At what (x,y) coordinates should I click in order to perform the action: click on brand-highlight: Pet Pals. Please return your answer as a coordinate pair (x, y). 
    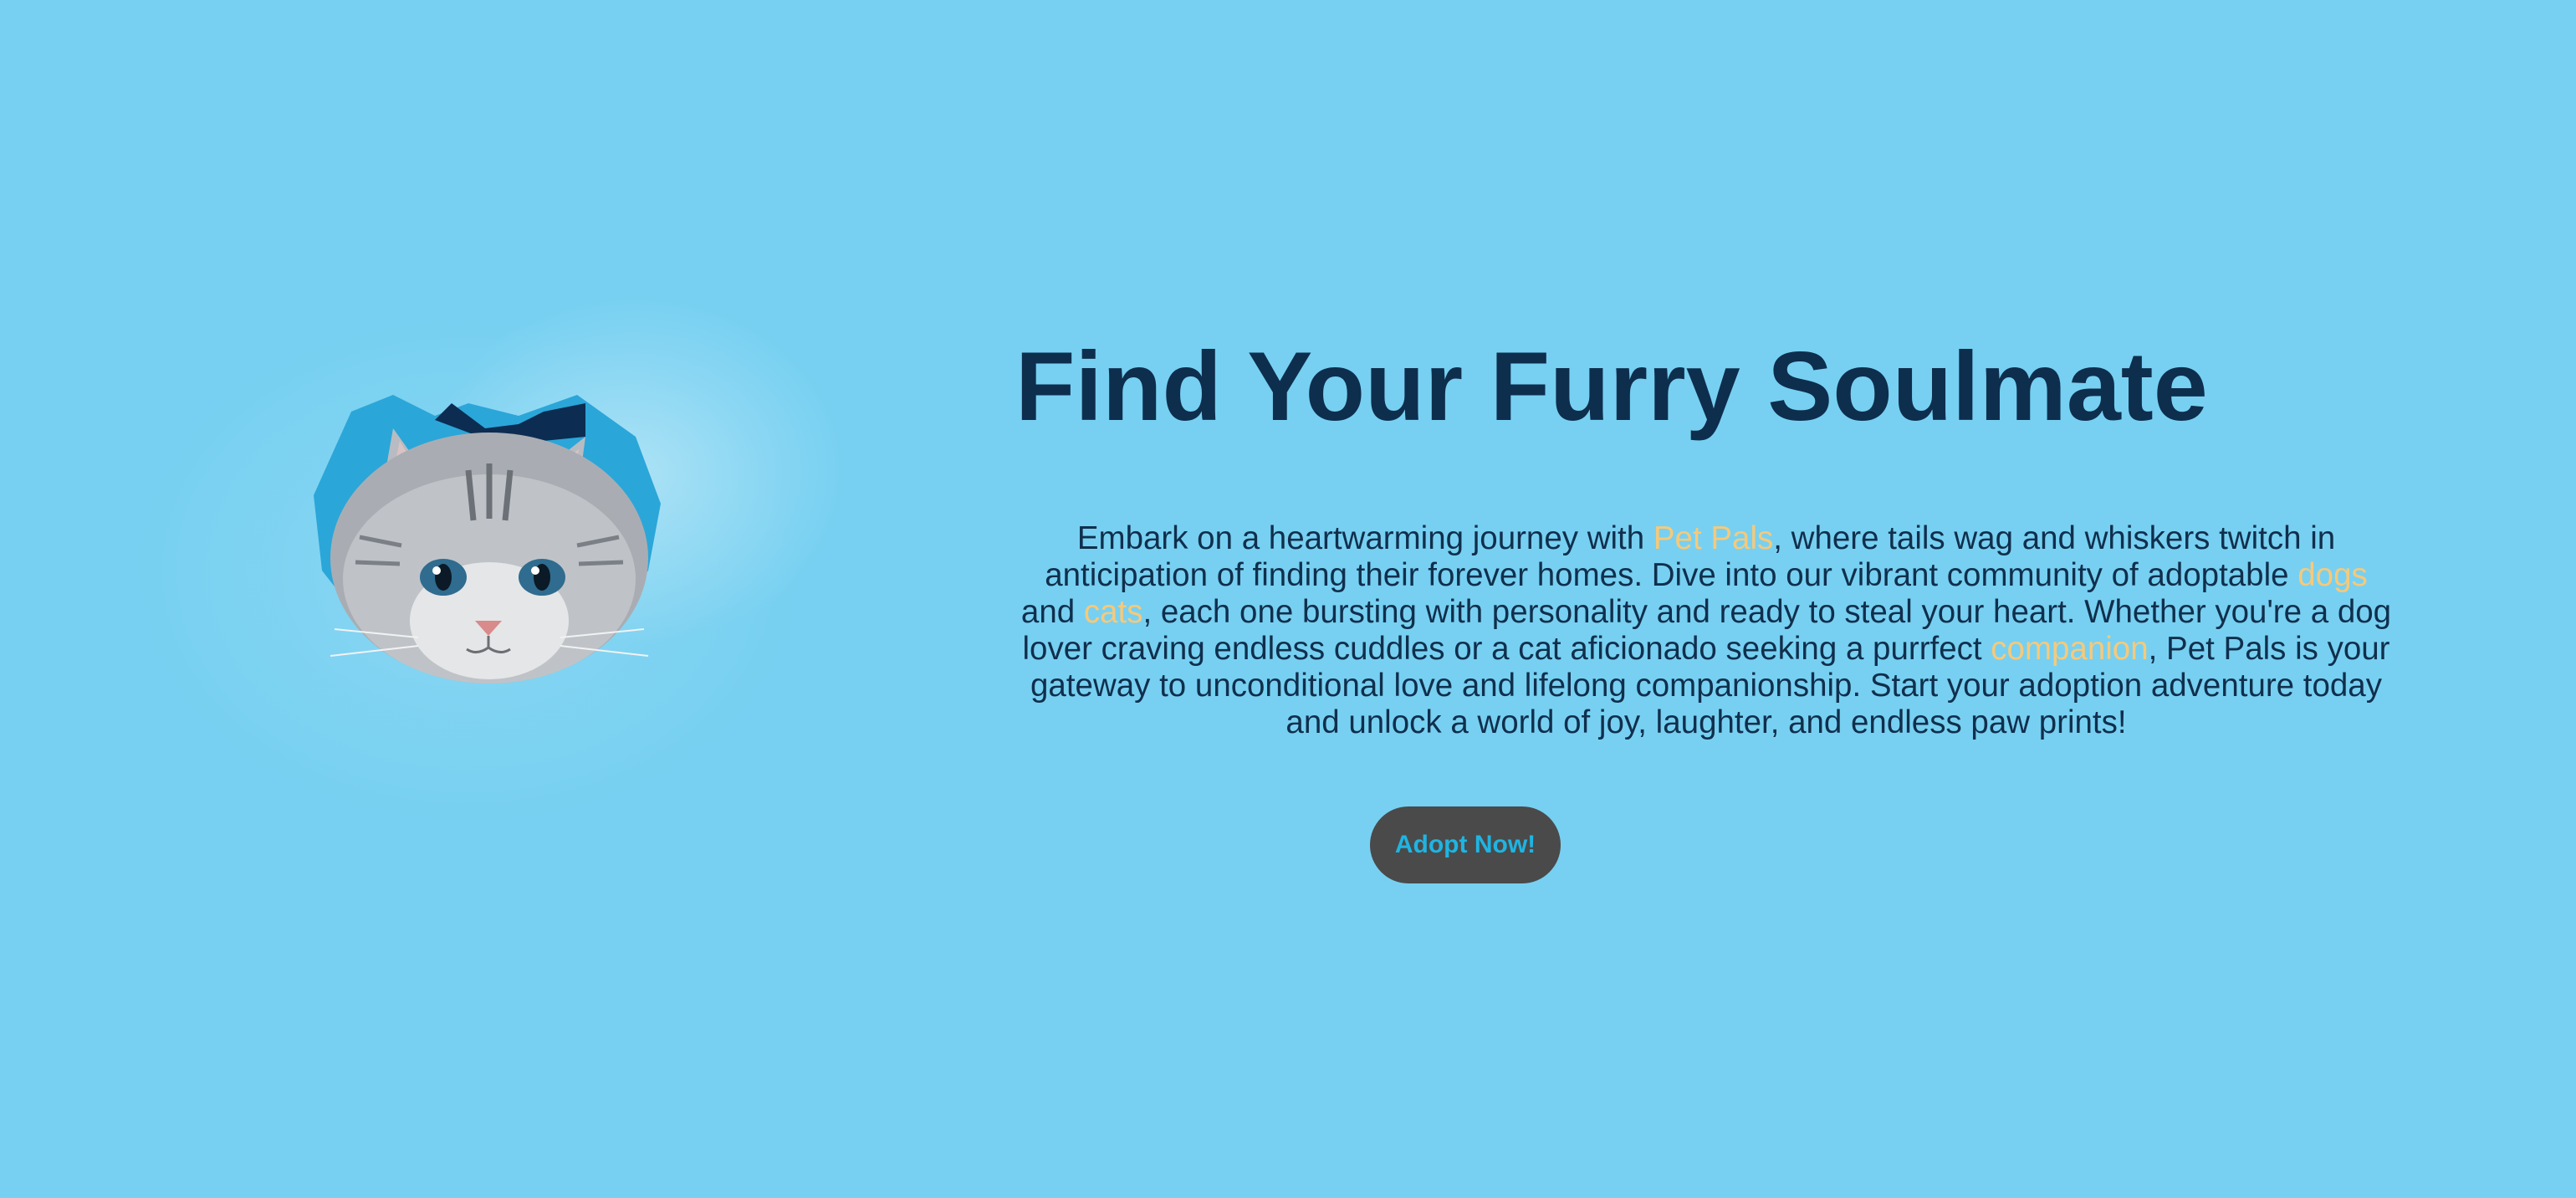
    Looking at the image, I should click on (1713, 538).